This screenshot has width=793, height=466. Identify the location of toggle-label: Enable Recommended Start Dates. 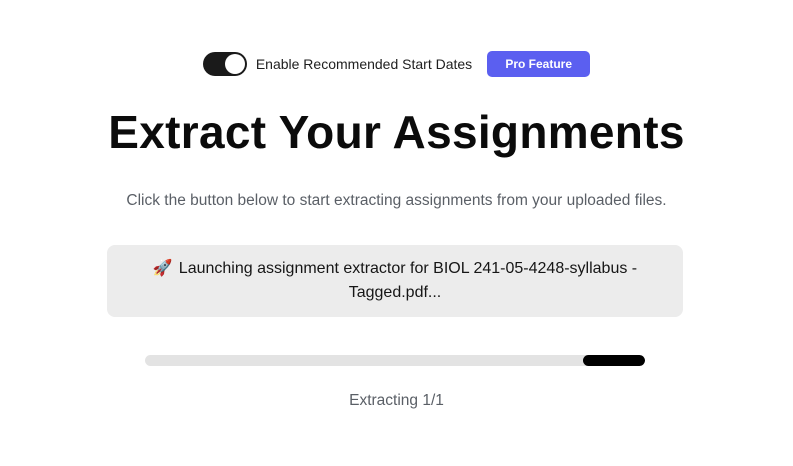
(364, 64).